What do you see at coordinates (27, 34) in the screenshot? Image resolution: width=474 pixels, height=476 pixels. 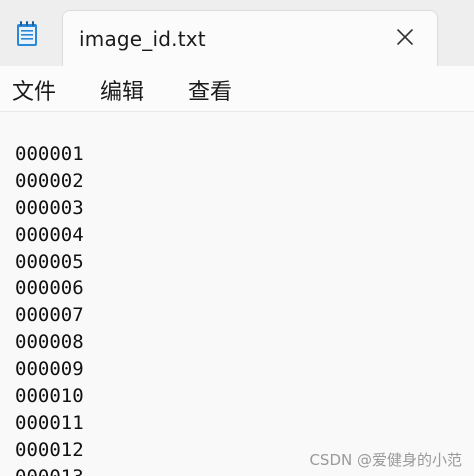 I see `notepad-icon` at bounding box center [27, 34].